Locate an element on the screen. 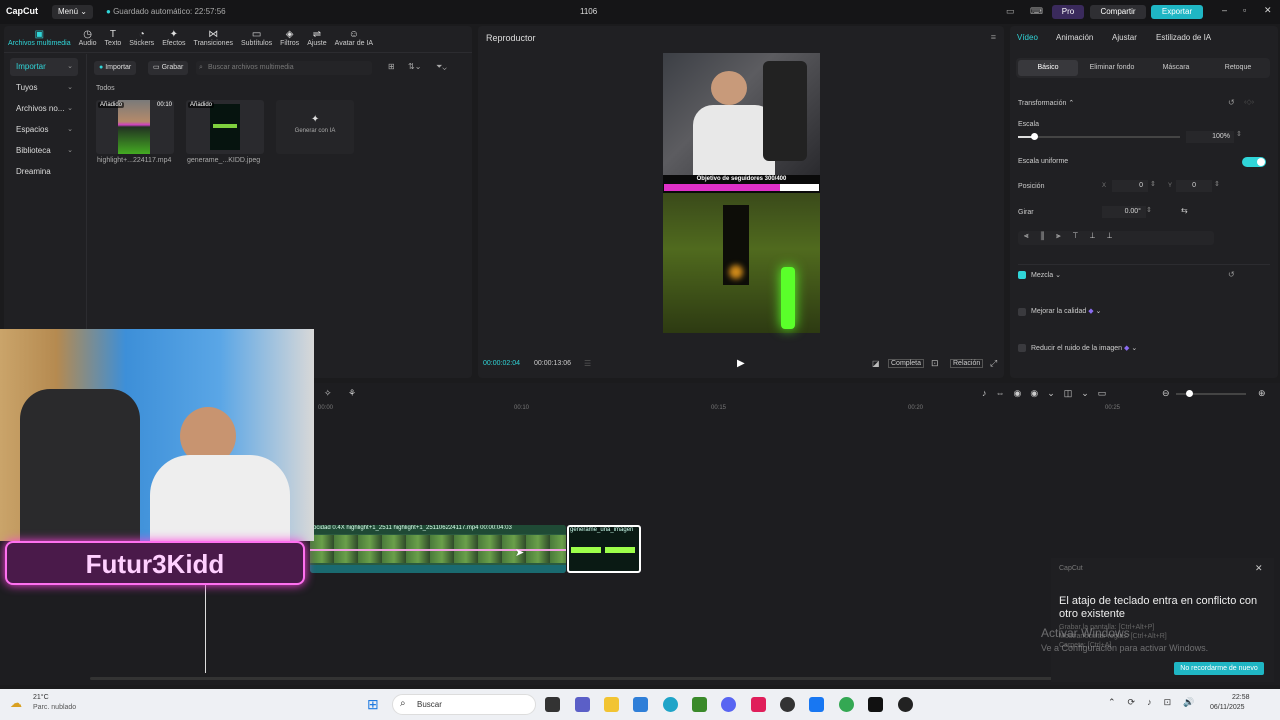  rotate-field: 0.00° is located at coordinates (1124, 212).